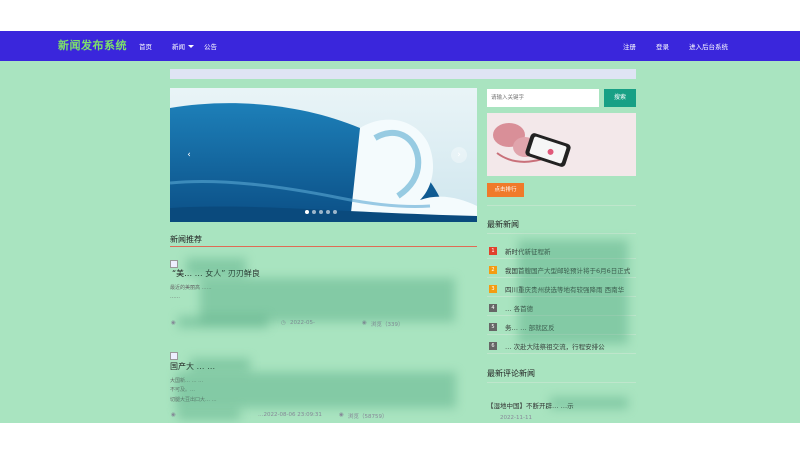  I want to click on top-blank, so click(400, 15).